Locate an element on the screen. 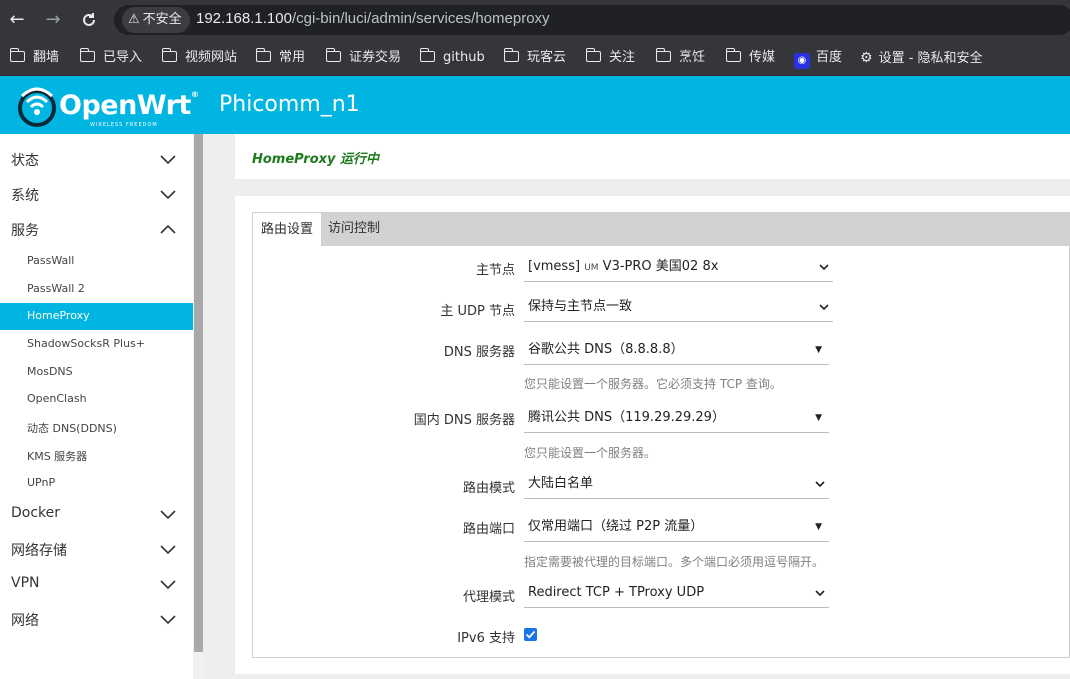 The height and width of the screenshot is (679, 1070). sidebar-item-ddns: 动态 DNS(DDNS) is located at coordinates (96, 427).